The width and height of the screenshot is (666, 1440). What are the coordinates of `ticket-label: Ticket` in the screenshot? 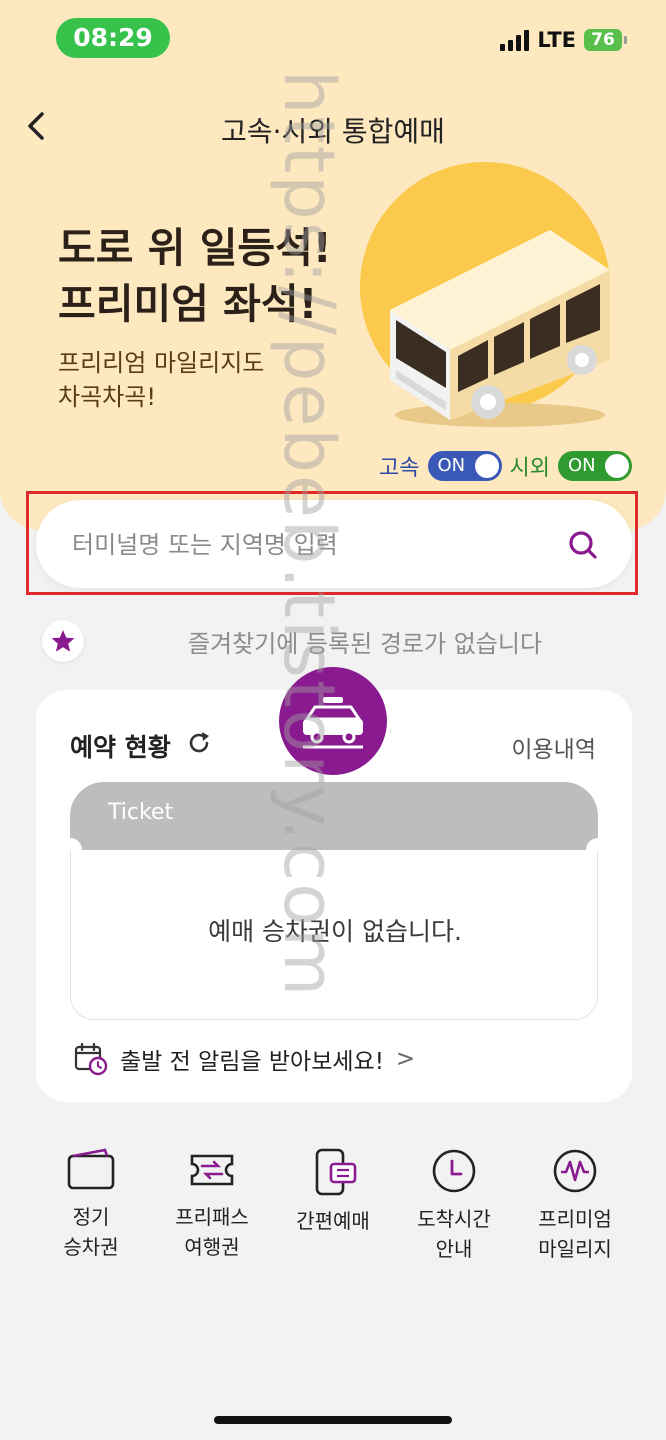 It's located at (141, 812).